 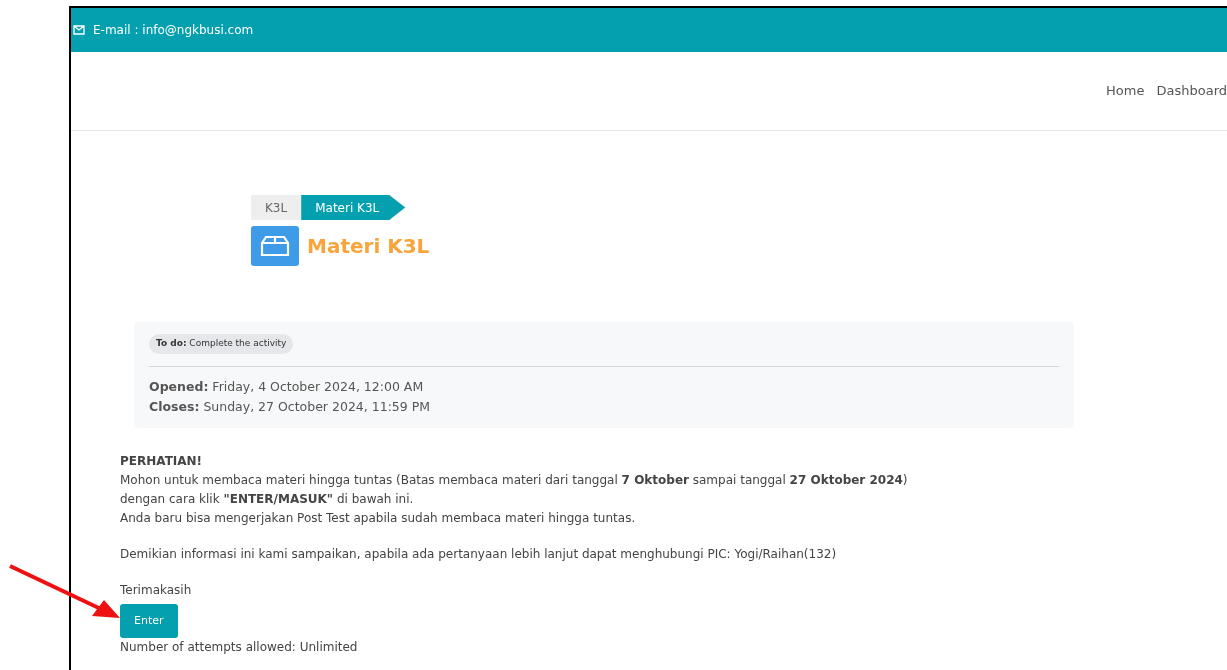 I want to click on todo-badge: To do: Complete the activity, so click(x=221, y=344).